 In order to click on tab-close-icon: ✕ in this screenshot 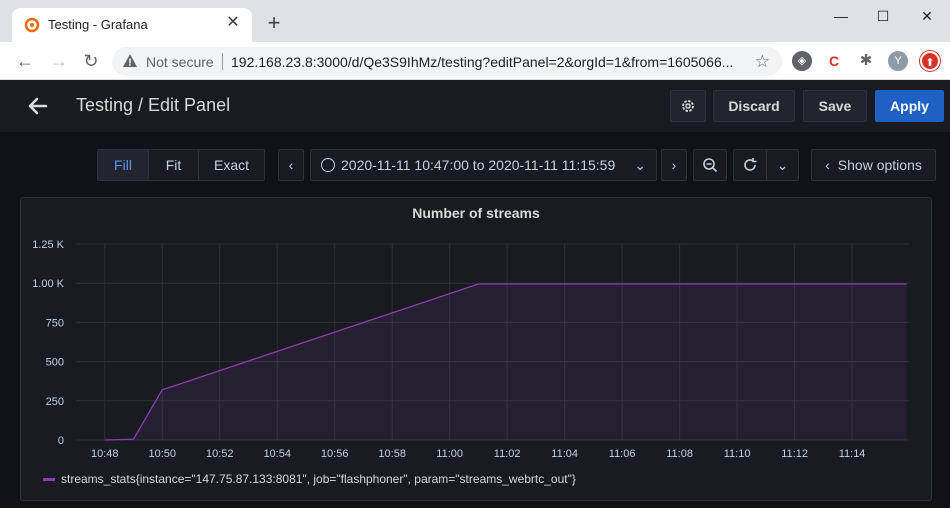, I will do `click(233, 23)`.